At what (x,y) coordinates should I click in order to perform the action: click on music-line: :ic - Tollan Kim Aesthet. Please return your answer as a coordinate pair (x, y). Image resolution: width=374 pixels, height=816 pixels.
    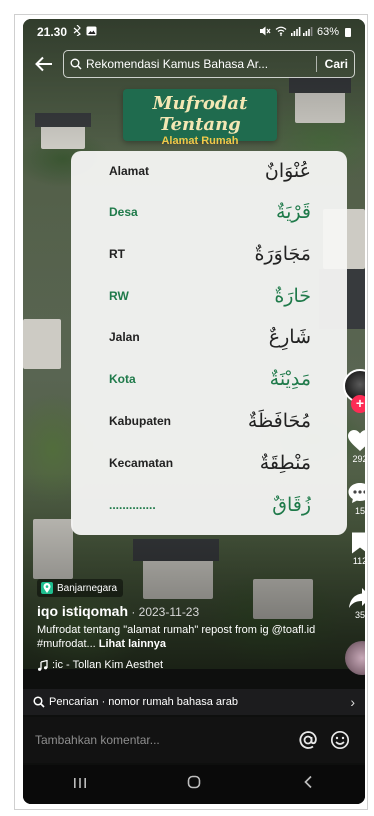
    Looking at the image, I should click on (100, 665).